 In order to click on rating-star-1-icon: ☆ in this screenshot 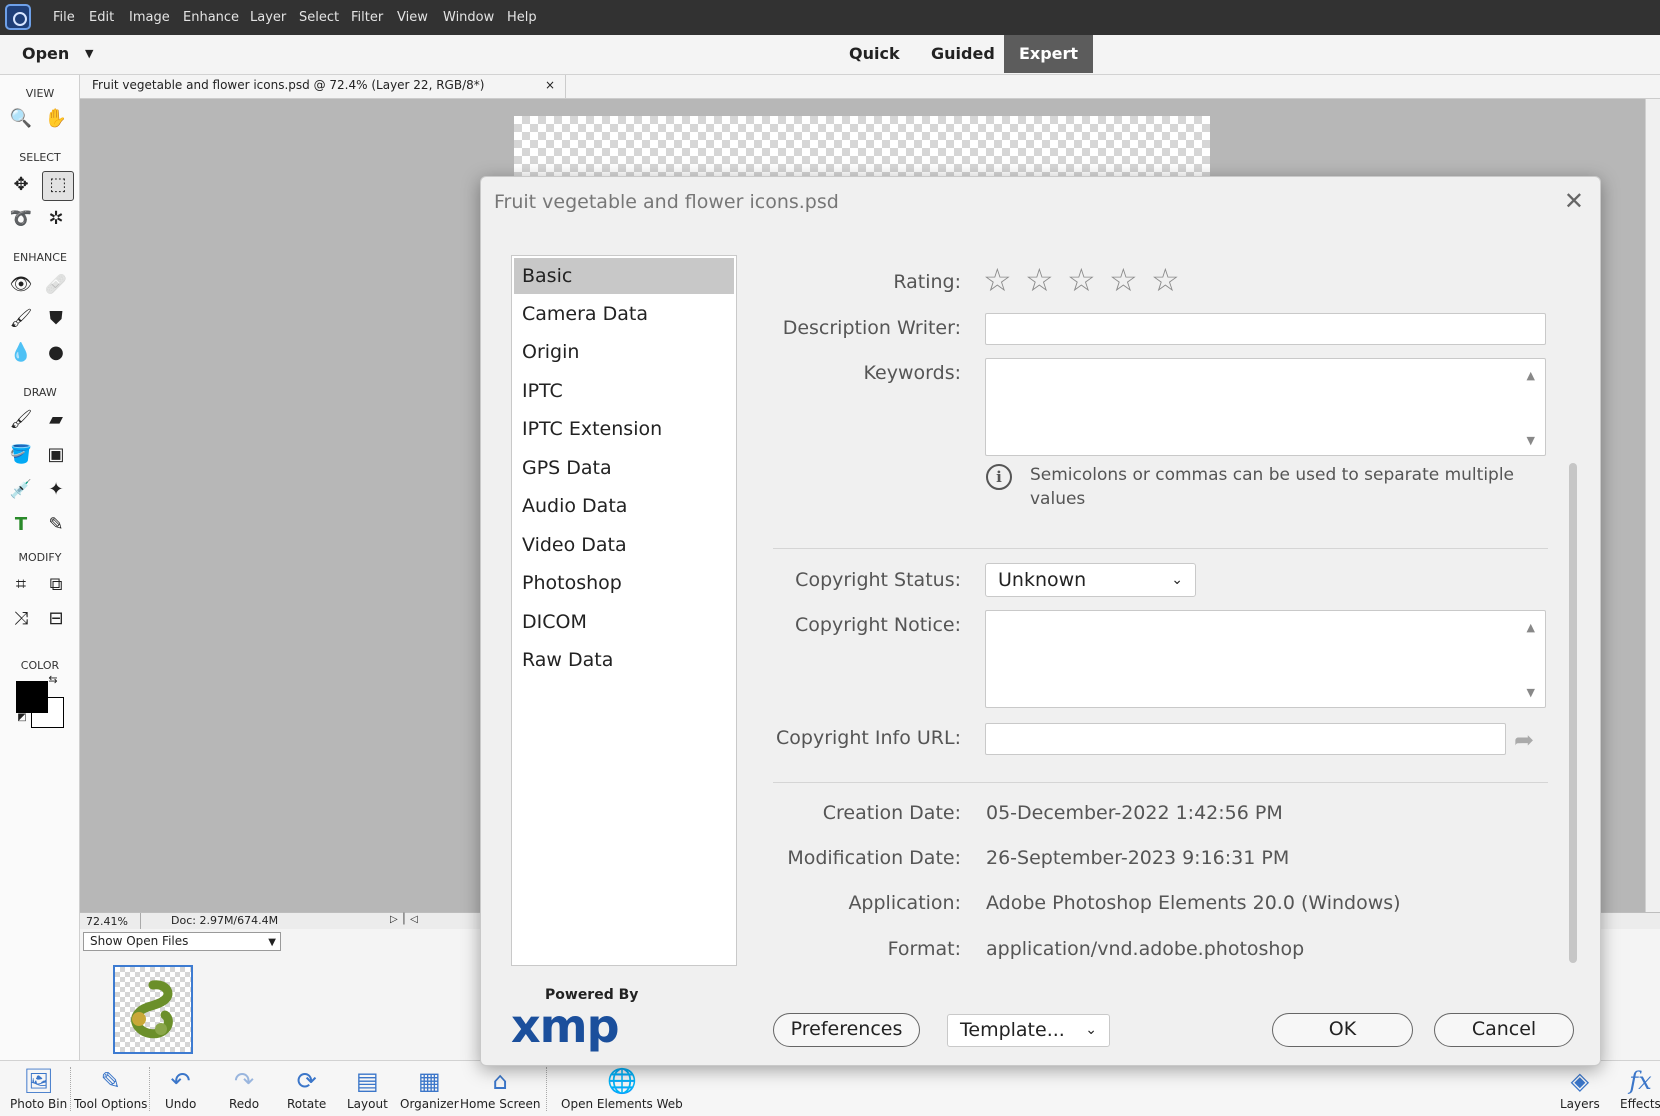, I will do `click(997, 280)`.